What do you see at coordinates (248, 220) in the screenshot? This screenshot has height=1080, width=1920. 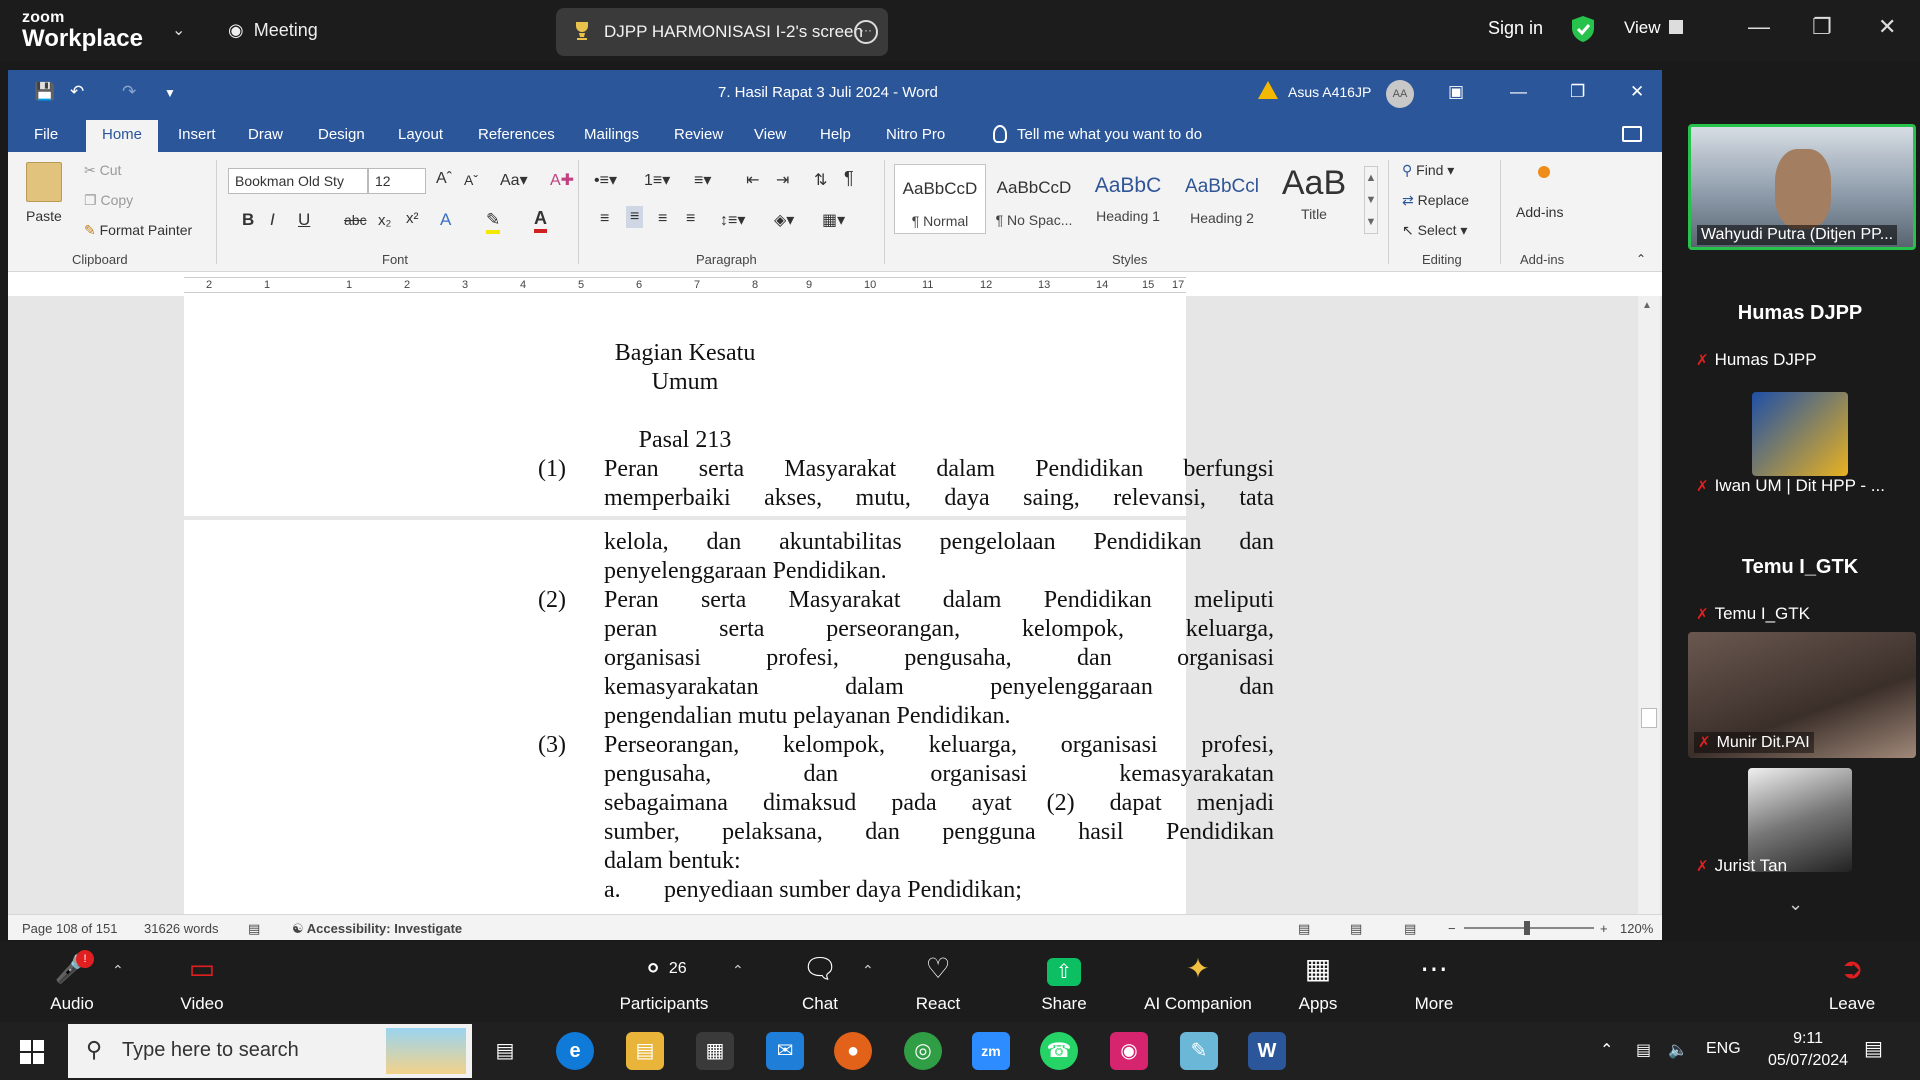 I see `bold-icon: B` at bounding box center [248, 220].